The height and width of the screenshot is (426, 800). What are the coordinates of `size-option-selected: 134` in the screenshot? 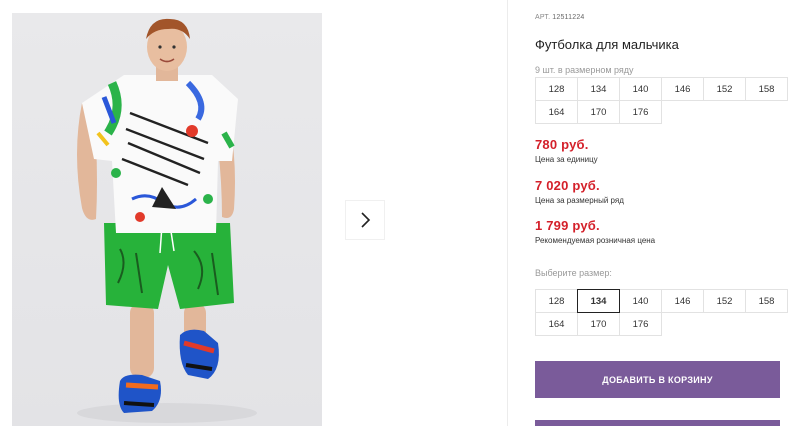 It's located at (598, 301).